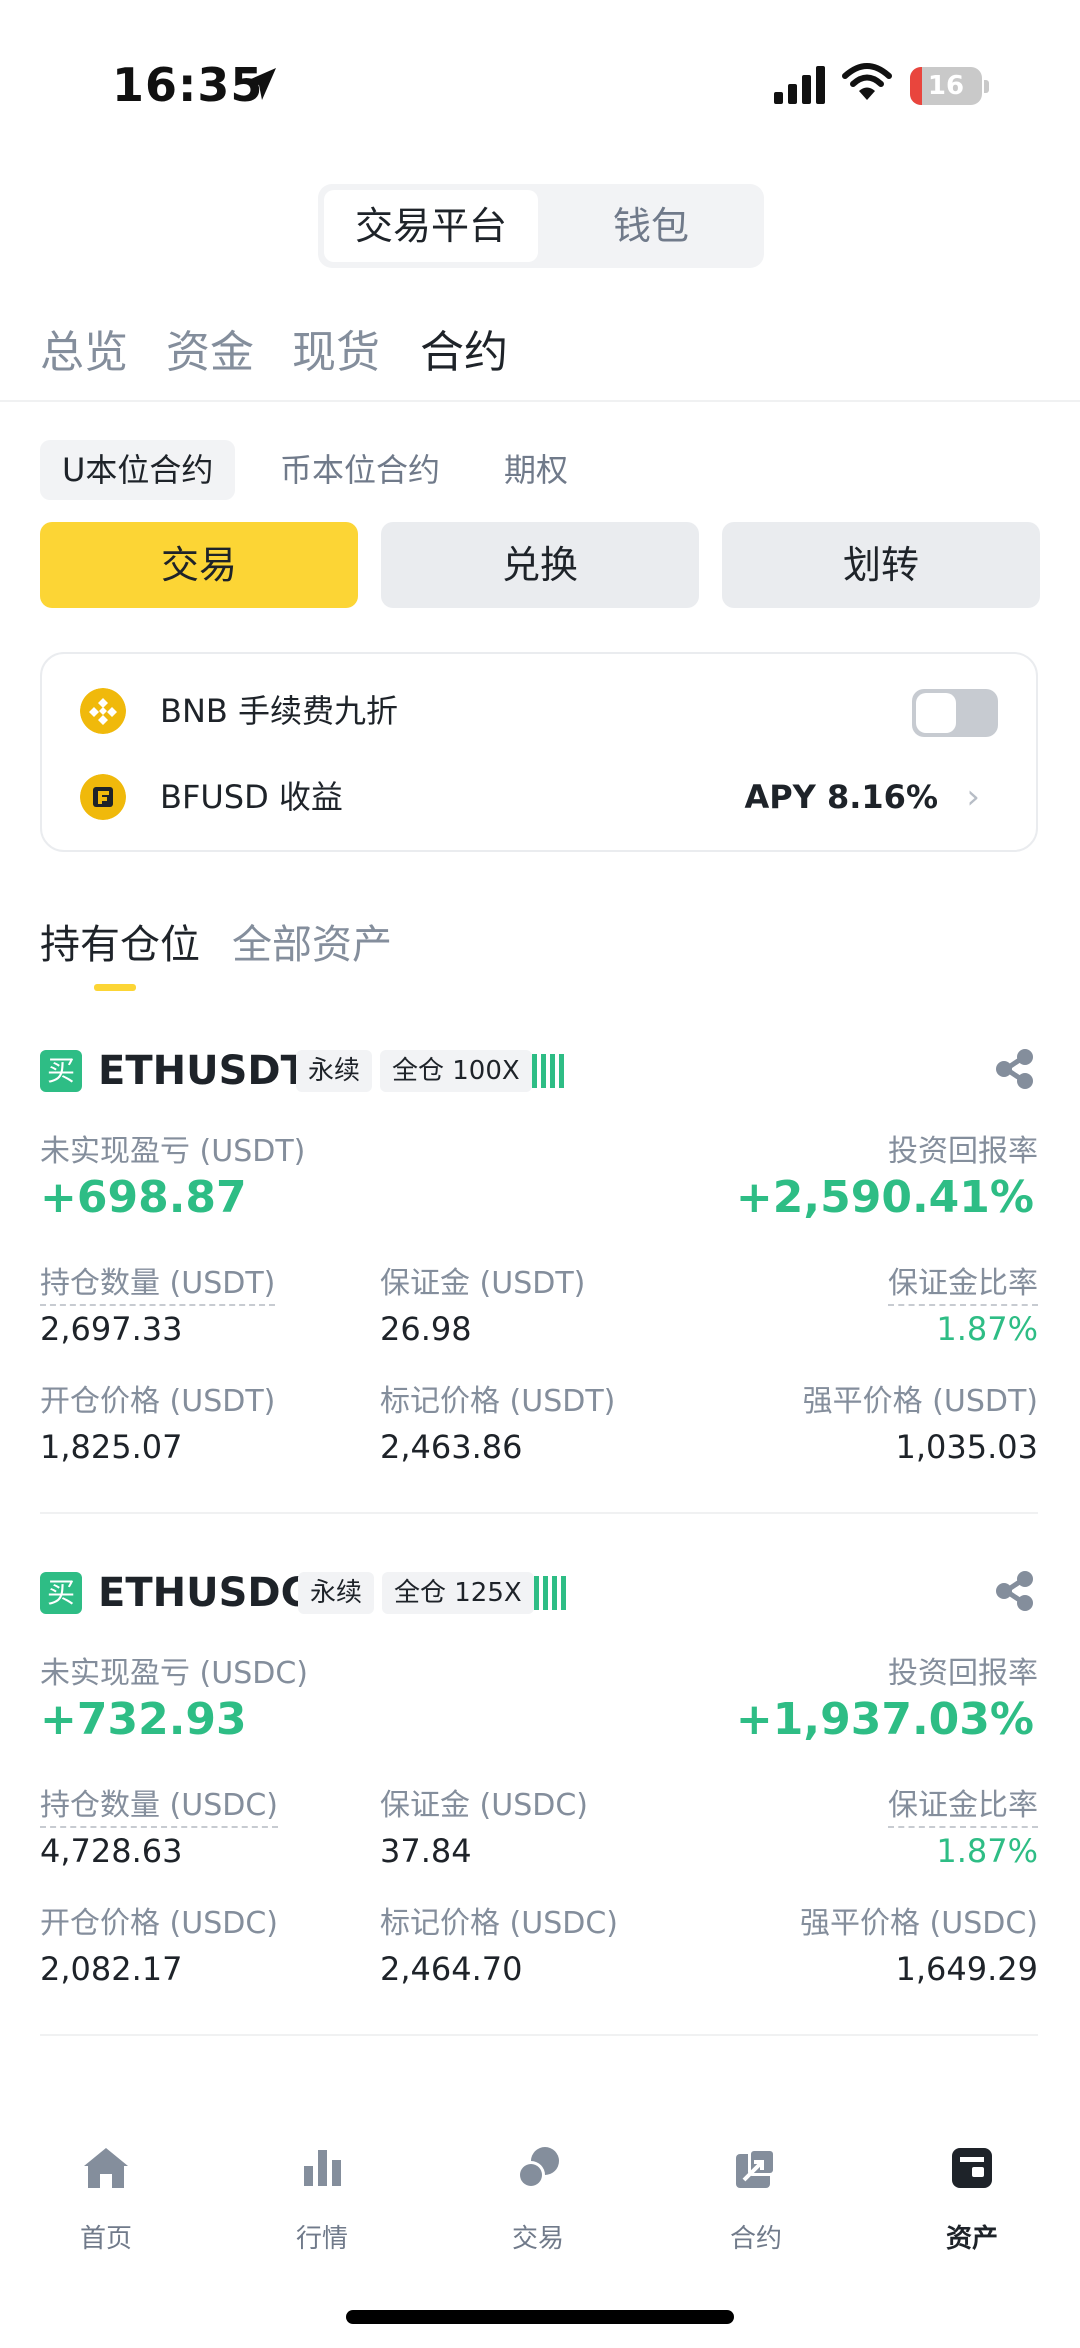  What do you see at coordinates (972, 2168) in the screenshot?
I see `wallet-icon` at bounding box center [972, 2168].